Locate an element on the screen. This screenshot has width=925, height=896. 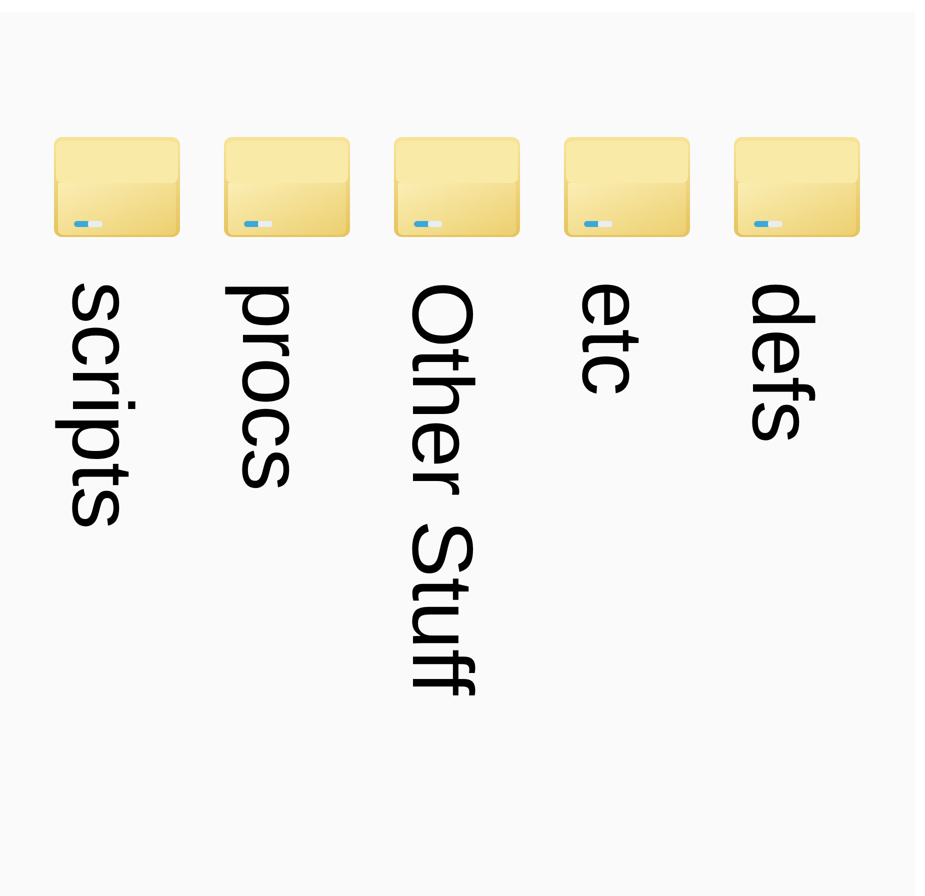
folder-label: Other Stuff is located at coordinates (442, 488).